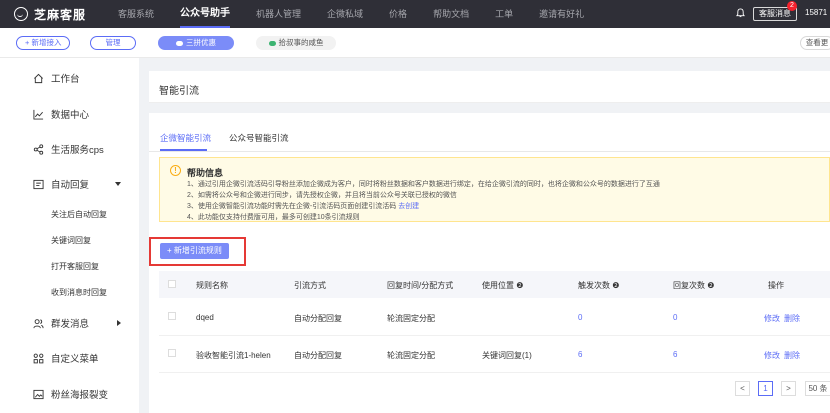 The height and width of the screenshot is (413, 830). I want to click on account-tab-active: 三拼优惠, so click(196, 43).